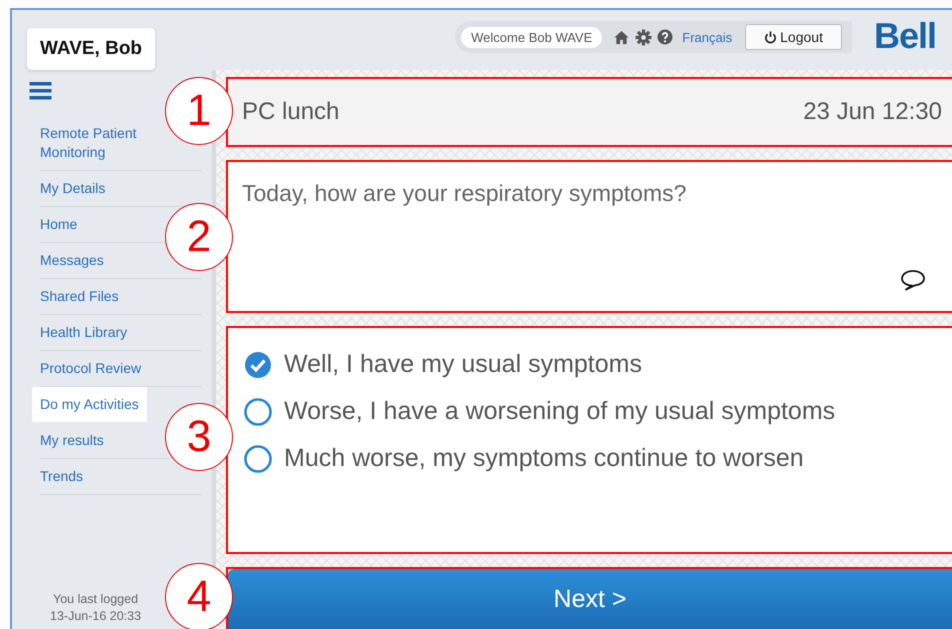 This screenshot has height=629, width=952. I want to click on last-login-text: 13-Jun-16 20:33, so click(96, 616).